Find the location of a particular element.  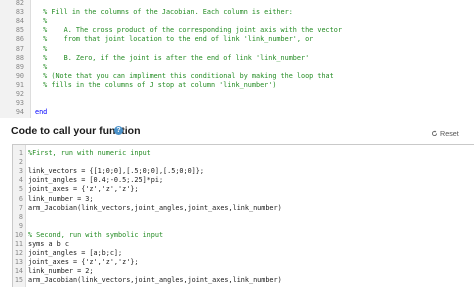

line-number: 82 is located at coordinates (19, 3).